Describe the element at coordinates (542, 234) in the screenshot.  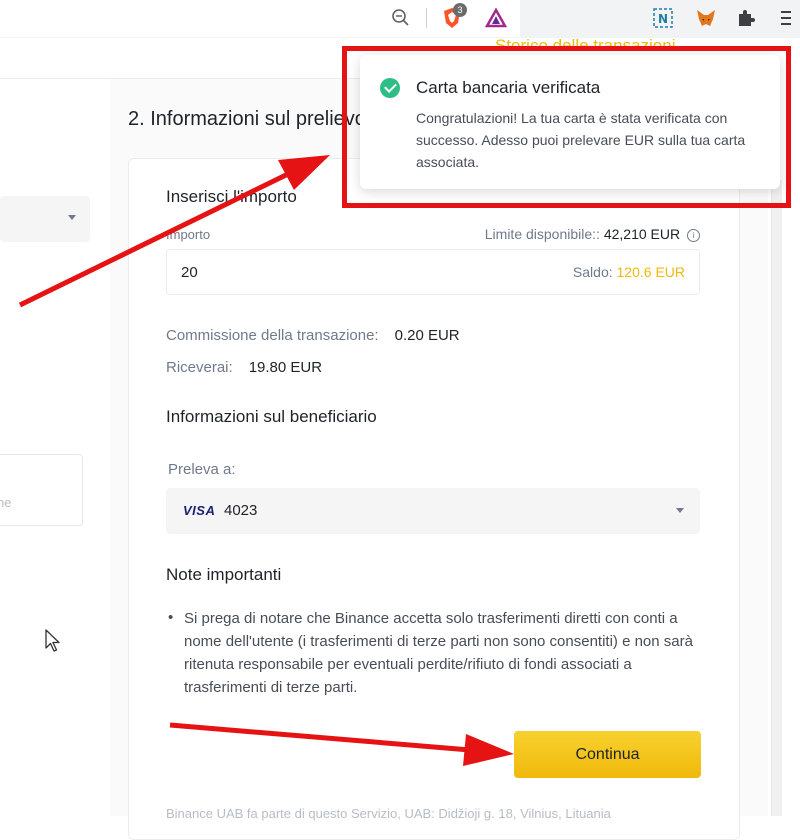
I see `limit-label: Limite disponibile::` at that location.